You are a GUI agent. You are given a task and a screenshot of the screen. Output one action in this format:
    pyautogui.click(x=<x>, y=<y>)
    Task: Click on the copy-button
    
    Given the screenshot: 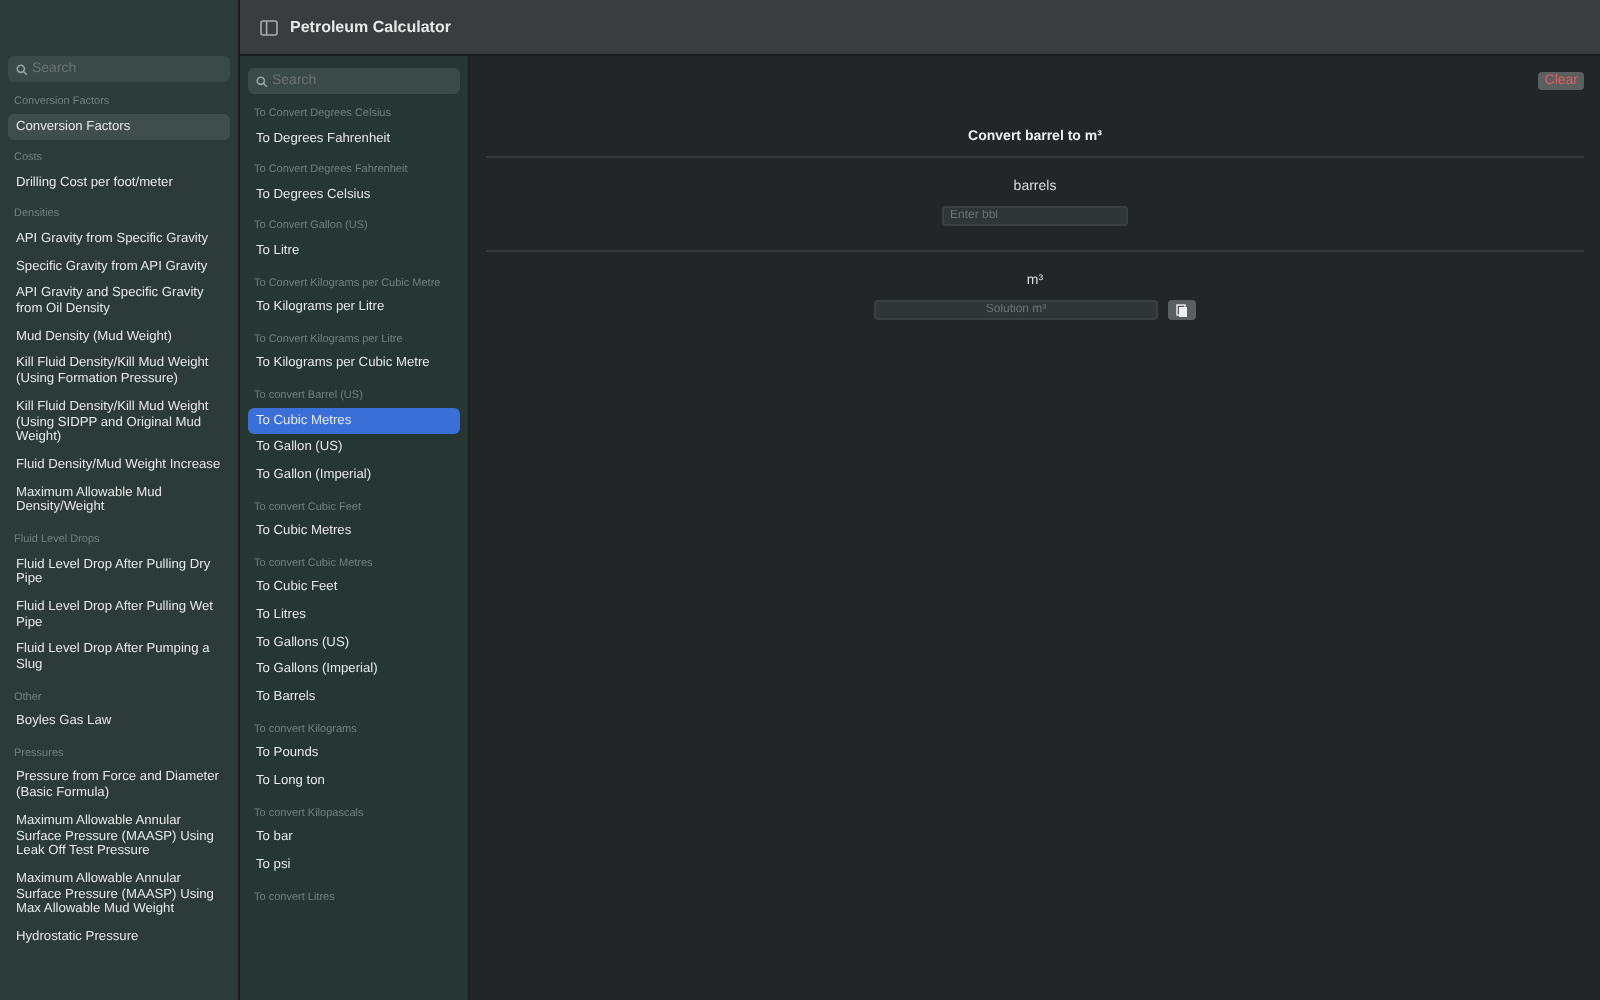 What is the action you would take?
    pyautogui.click(x=1182, y=310)
    